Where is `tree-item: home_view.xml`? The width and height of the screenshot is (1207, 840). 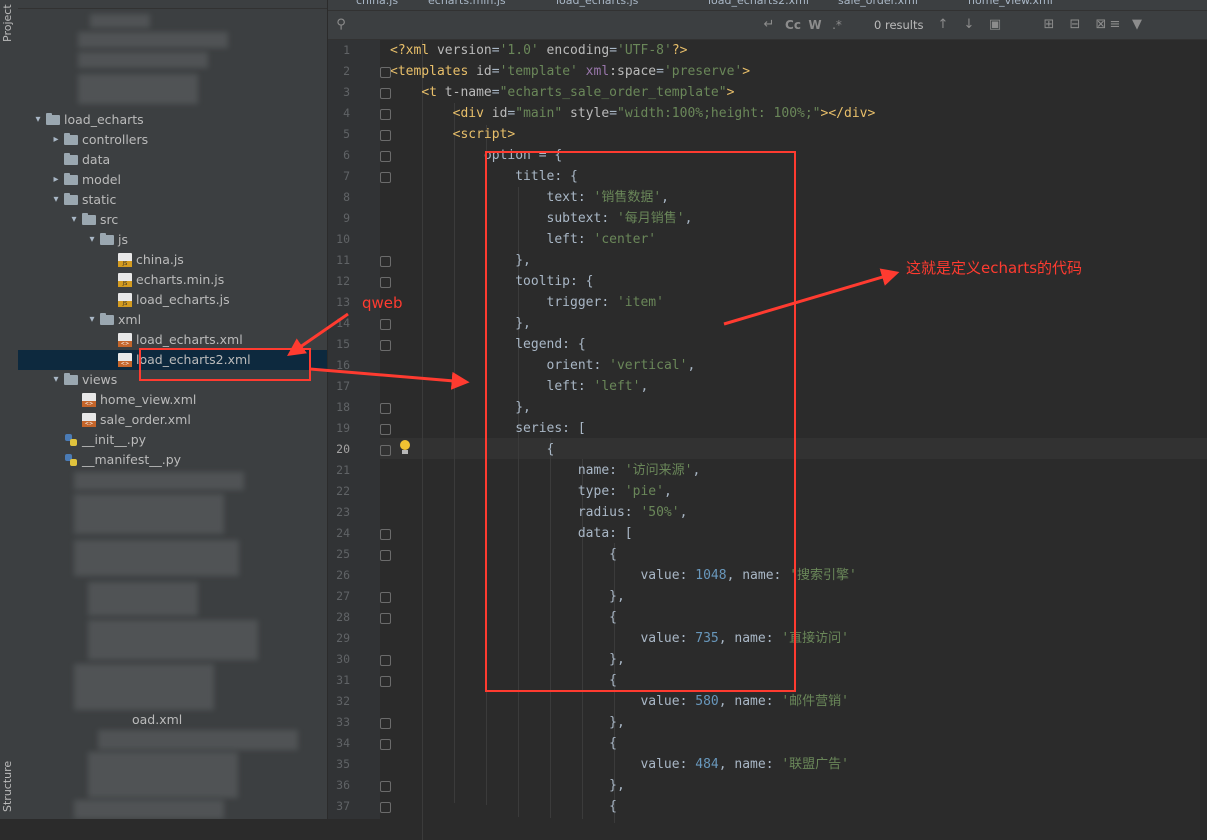 tree-item: home_view.xml is located at coordinates (172, 400).